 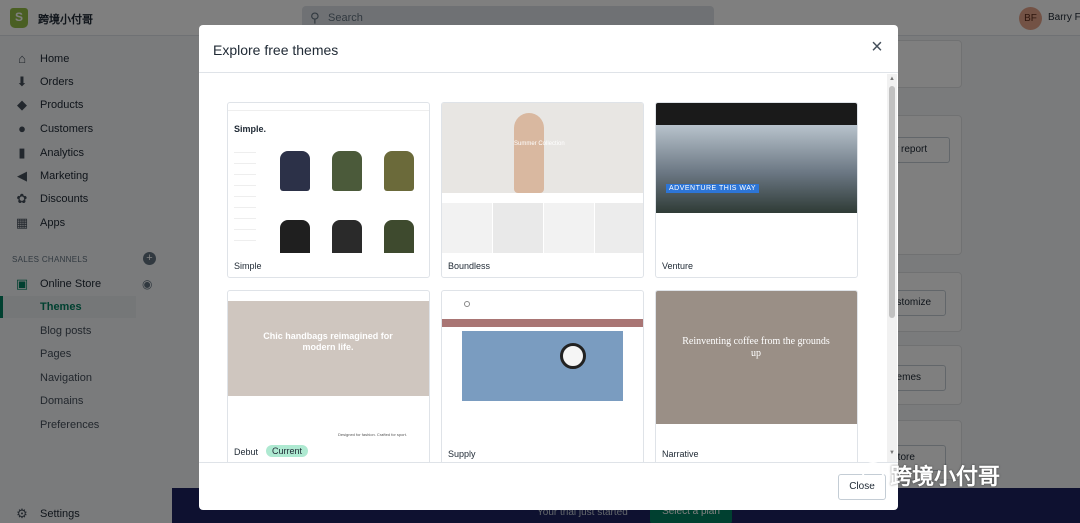 What do you see at coordinates (756, 233) in the screenshot?
I see `preview-categories` at bounding box center [756, 233].